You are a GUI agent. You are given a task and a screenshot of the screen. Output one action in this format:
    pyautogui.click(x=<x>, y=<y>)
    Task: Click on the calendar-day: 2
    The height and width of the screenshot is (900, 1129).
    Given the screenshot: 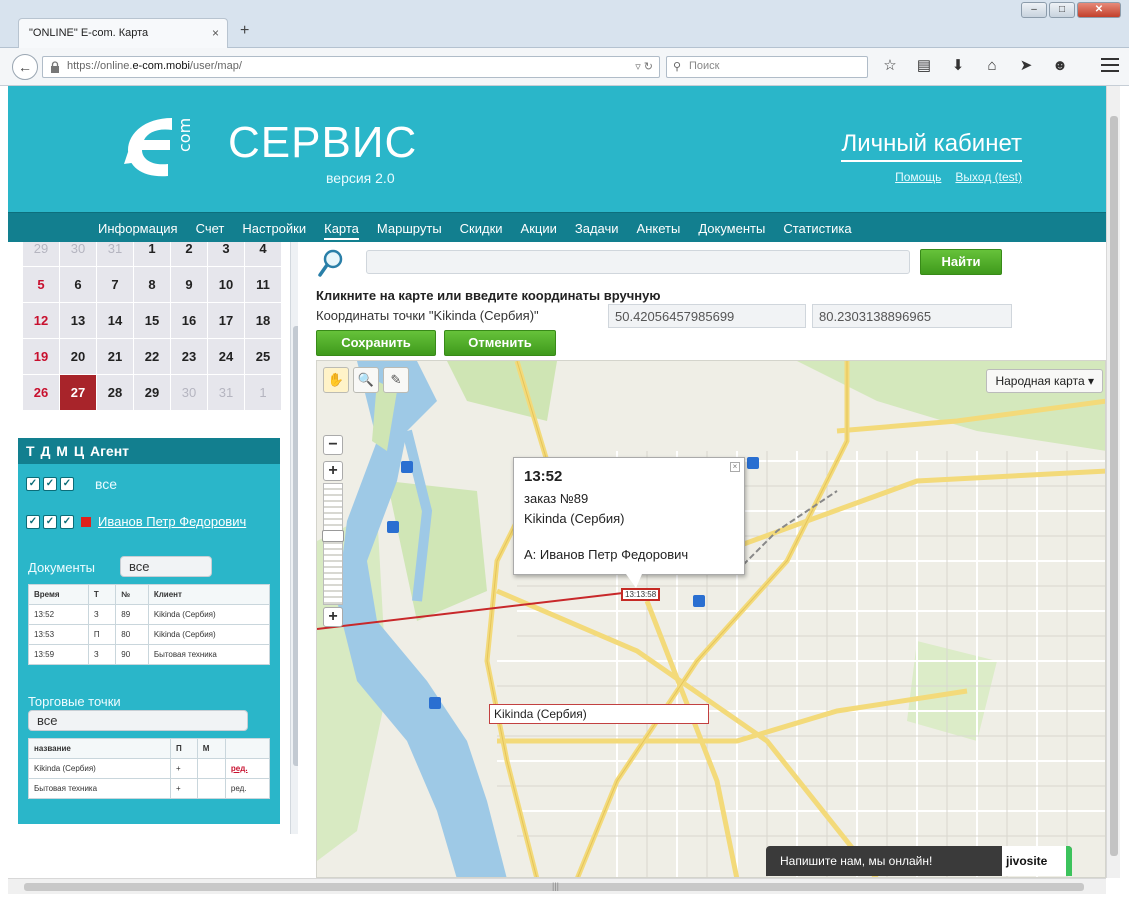 What is the action you would take?
    pyautogui.click(x=189, y=254)
    